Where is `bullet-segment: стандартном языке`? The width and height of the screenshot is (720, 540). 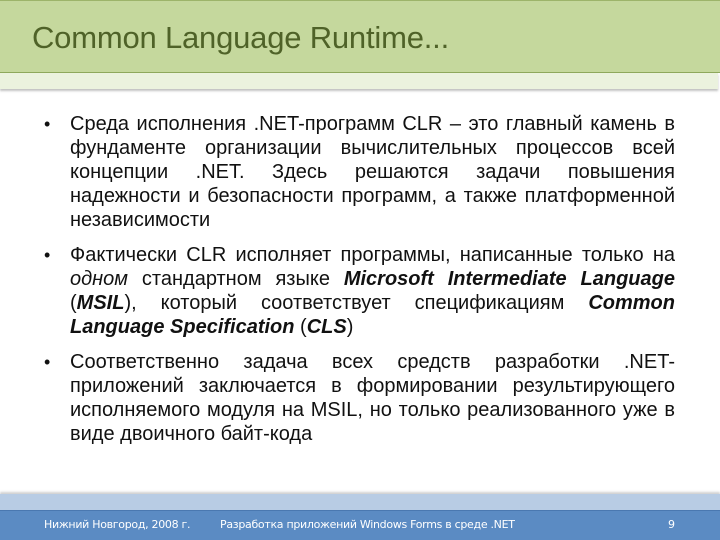 bullet-segment: стандартном языке is located at coordinates (236, 279).